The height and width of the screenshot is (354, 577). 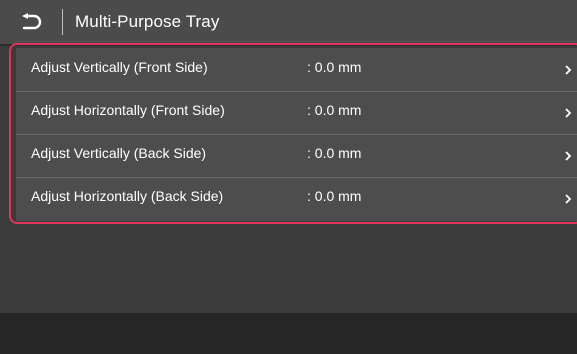 I want to click on list-item-adjust-vertically-front: Adjust Vertically (Front Side) : 0.0 mm, so click(x=296, y=69).